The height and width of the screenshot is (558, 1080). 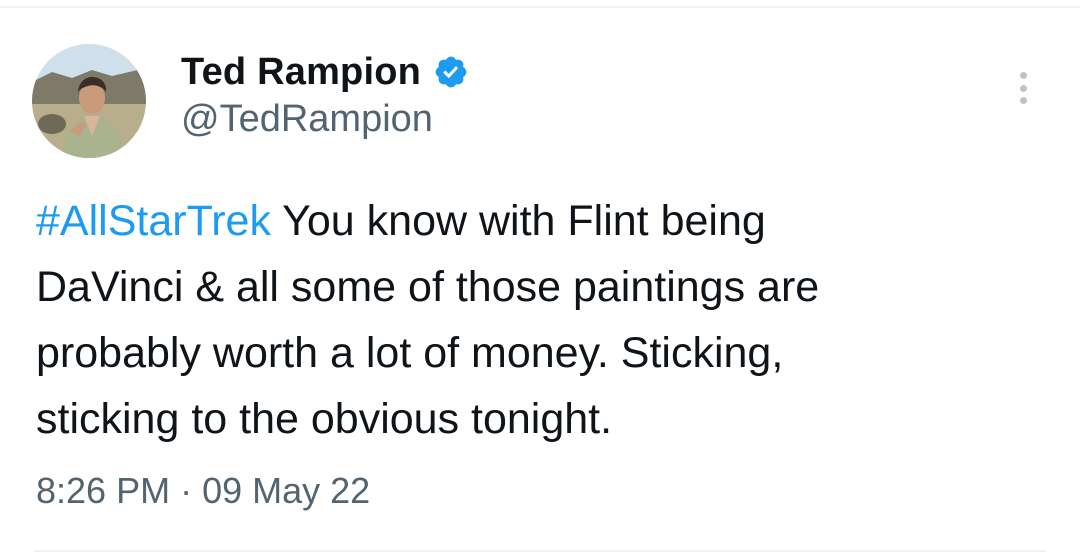 I want to click on verified-badge-icon, so click(x=451, y=72).